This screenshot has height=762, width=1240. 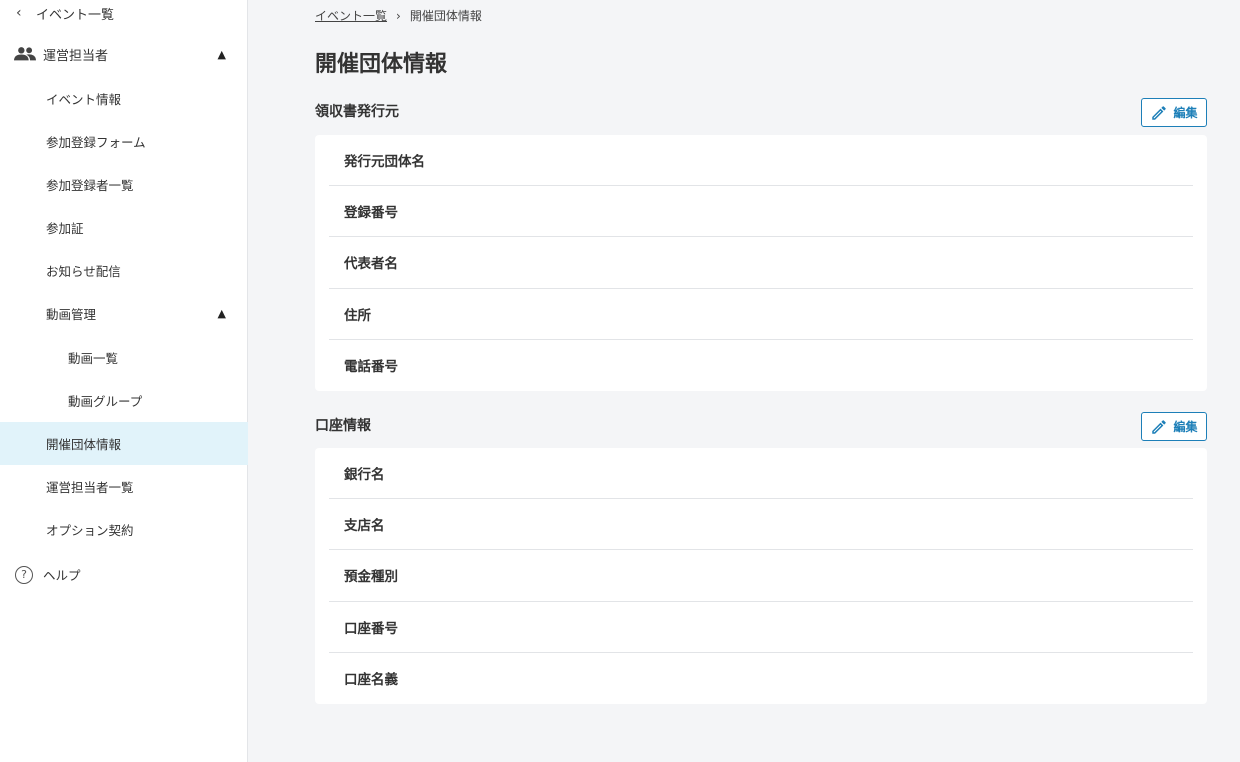 I want to click on sidebar-item-video-group: 動画グループ, so click(x=124, y=400).